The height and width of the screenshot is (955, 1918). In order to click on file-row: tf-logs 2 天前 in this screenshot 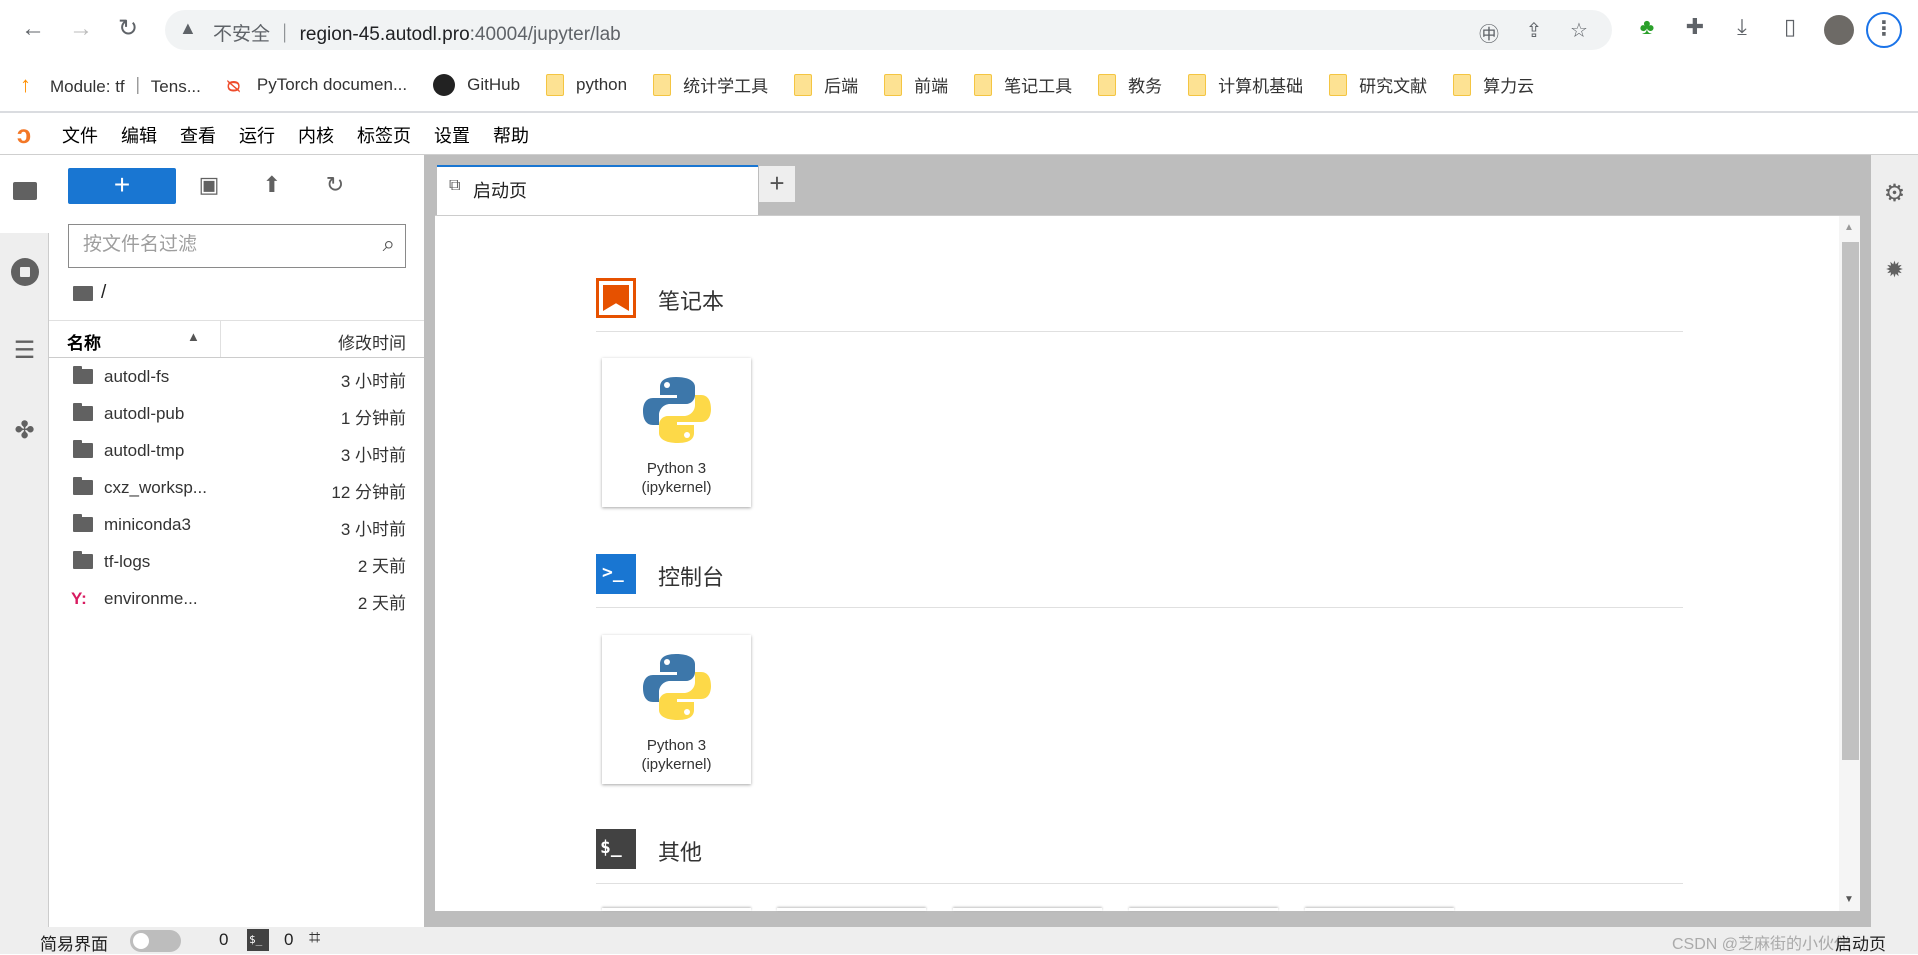, I will do `click(236, 562)`.